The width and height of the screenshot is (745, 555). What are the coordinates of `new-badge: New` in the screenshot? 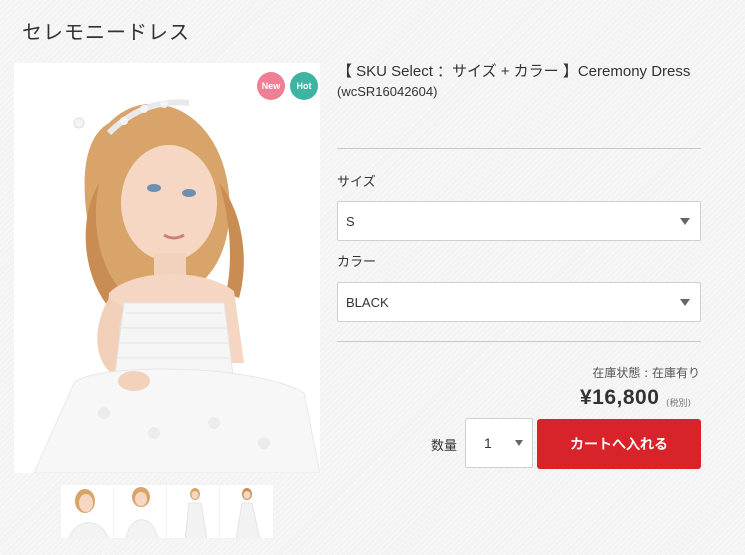 It's located at (271, 86).